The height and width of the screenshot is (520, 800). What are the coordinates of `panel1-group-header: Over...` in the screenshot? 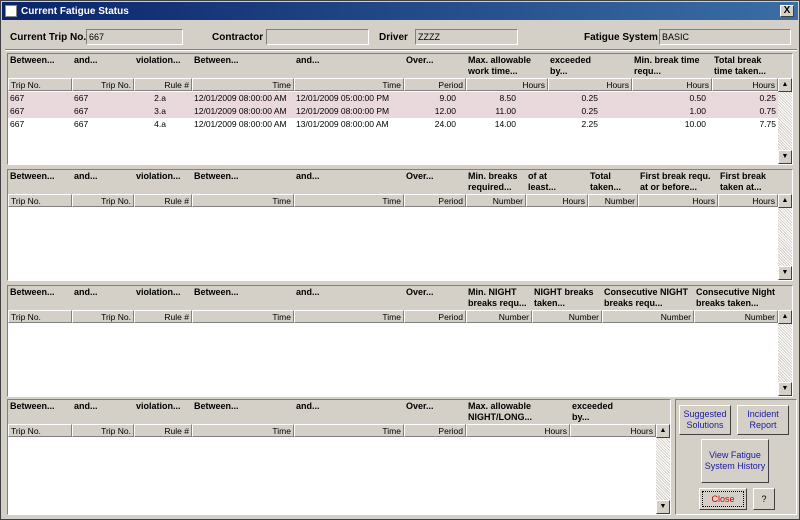 It's located at (420, 60).